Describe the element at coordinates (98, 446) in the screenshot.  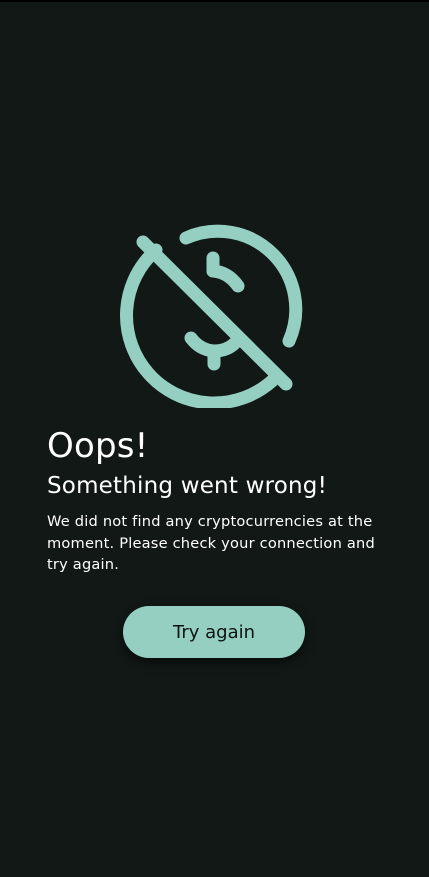
I see `error-title: Oops!` at that location.